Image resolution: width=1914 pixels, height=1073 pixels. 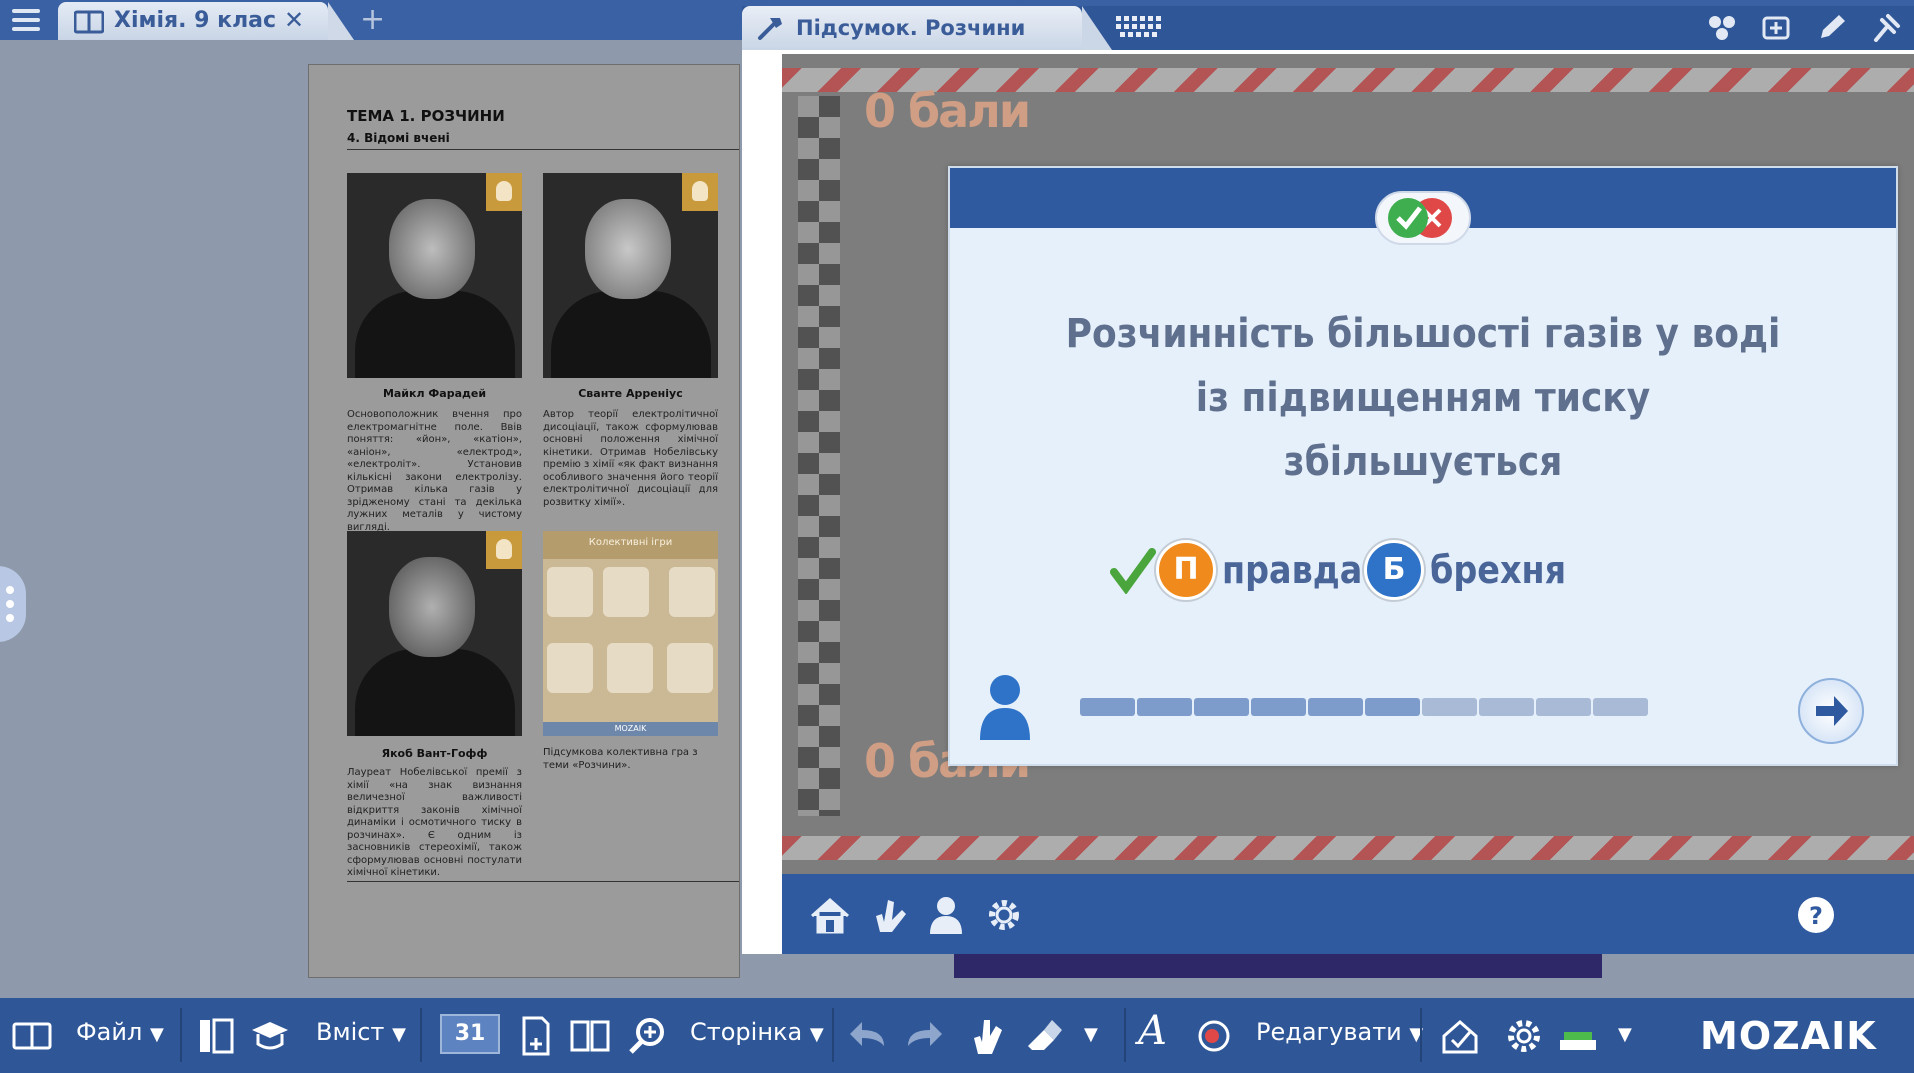 I want to click on eraser-icon, so click(x=1044, y=1036).